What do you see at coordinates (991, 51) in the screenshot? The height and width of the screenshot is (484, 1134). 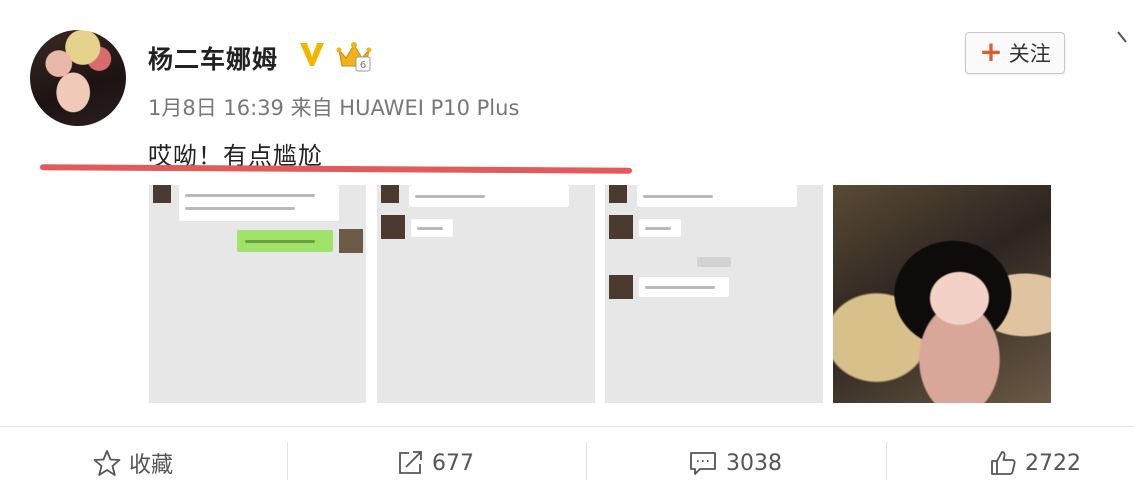 I see `plus-icon: +` at bounding box center [991, 51].